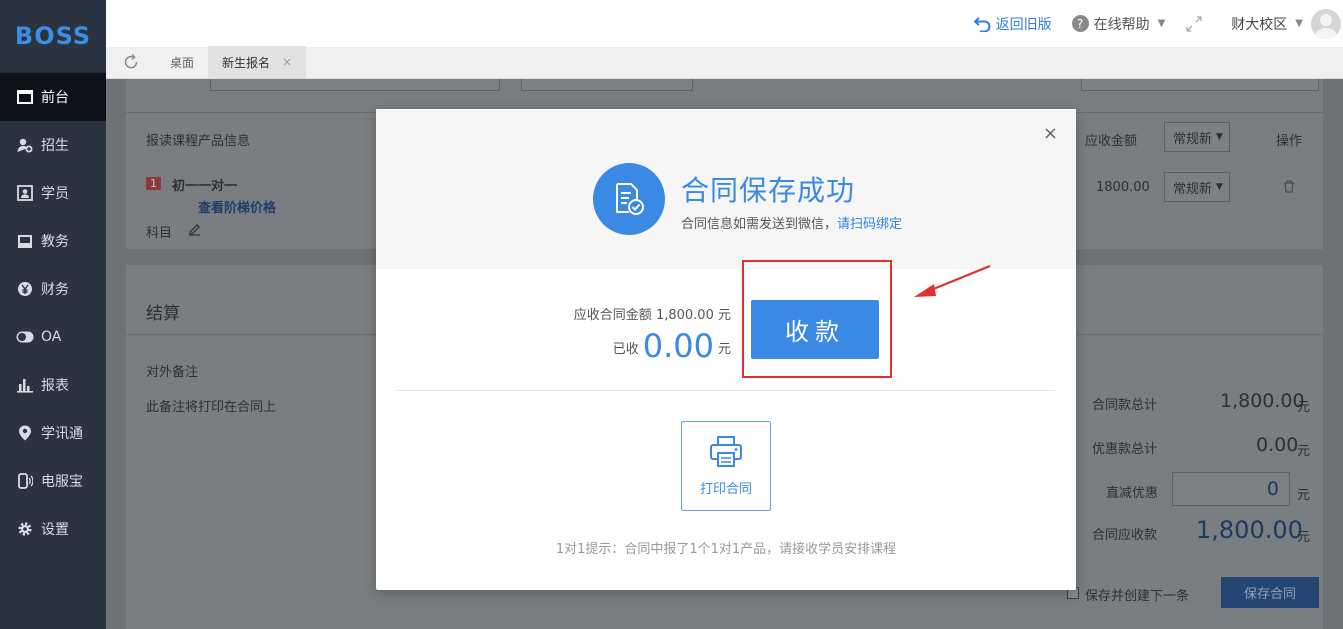 The image size is (1343, 629). I want to click on remark-hint: 此备注将打印在合同上, so click(211, 407).